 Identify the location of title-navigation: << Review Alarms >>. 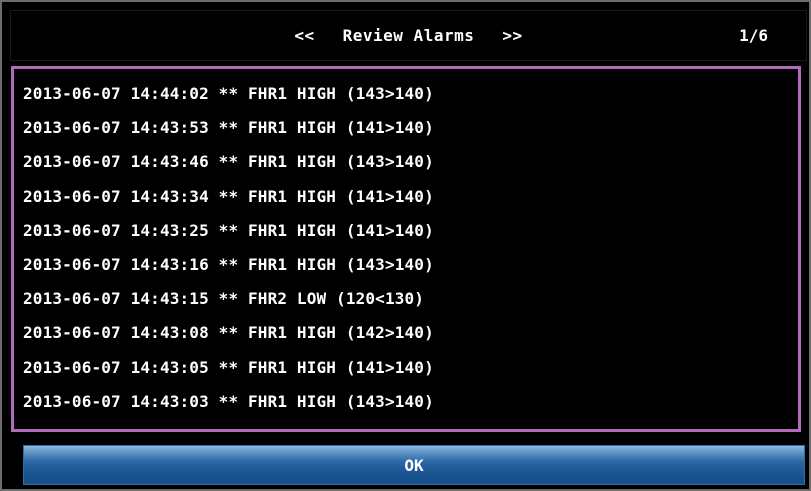
(408, 35).